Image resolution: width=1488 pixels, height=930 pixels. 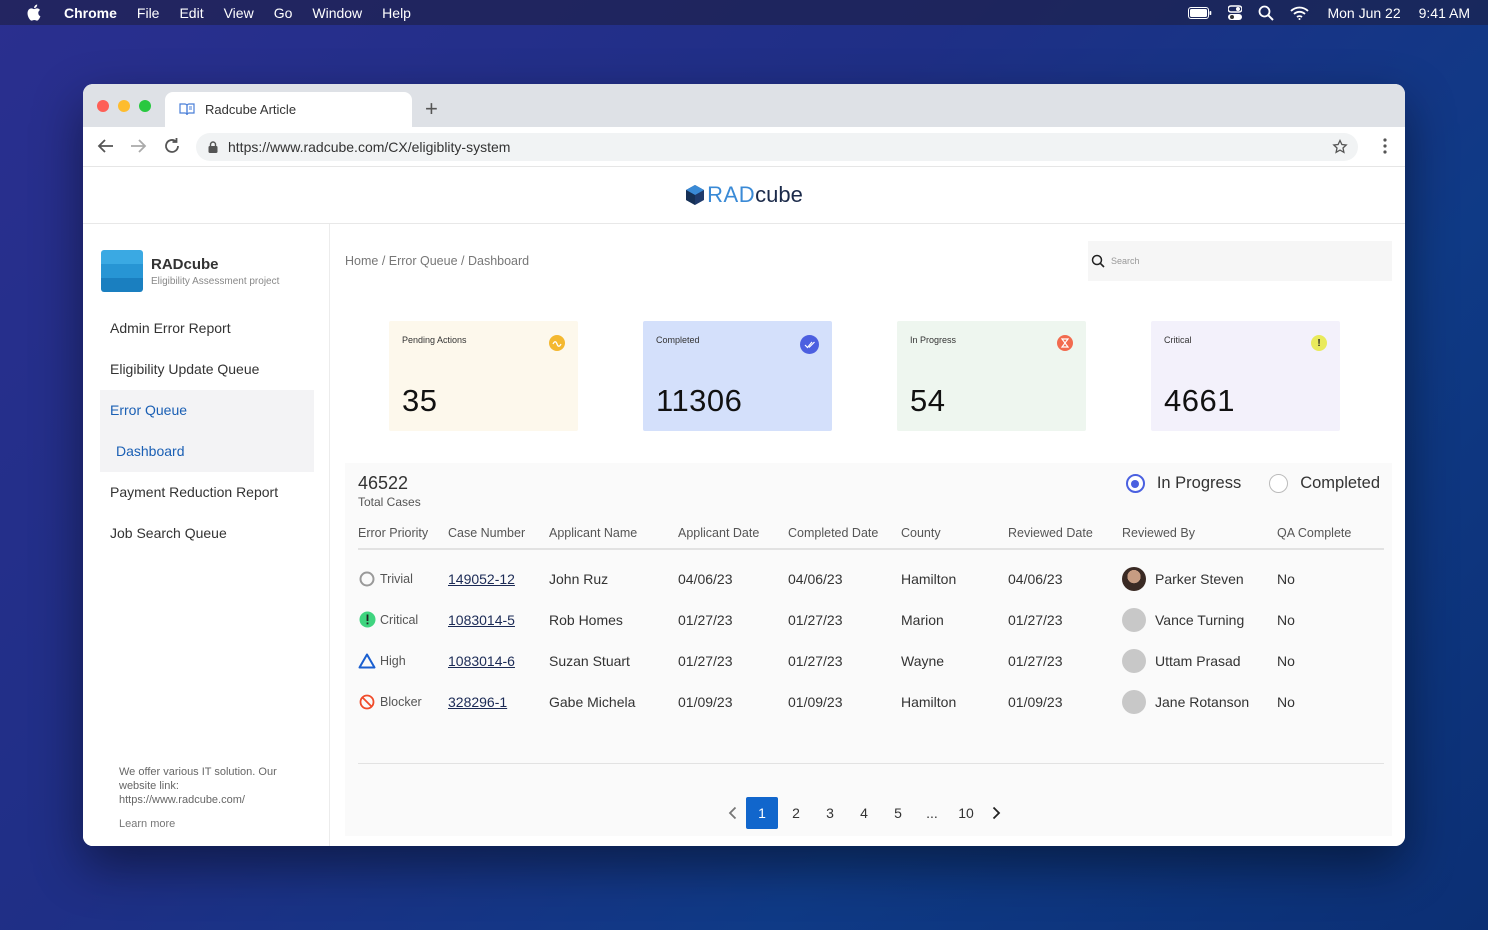 I want to click on double-check-icon, so click(x=809, y=344).